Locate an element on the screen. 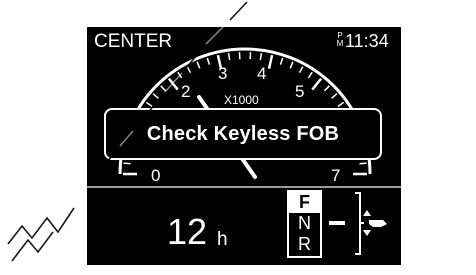  alert-popup: Check Keyless FOB is located at coordinates (243, 134).